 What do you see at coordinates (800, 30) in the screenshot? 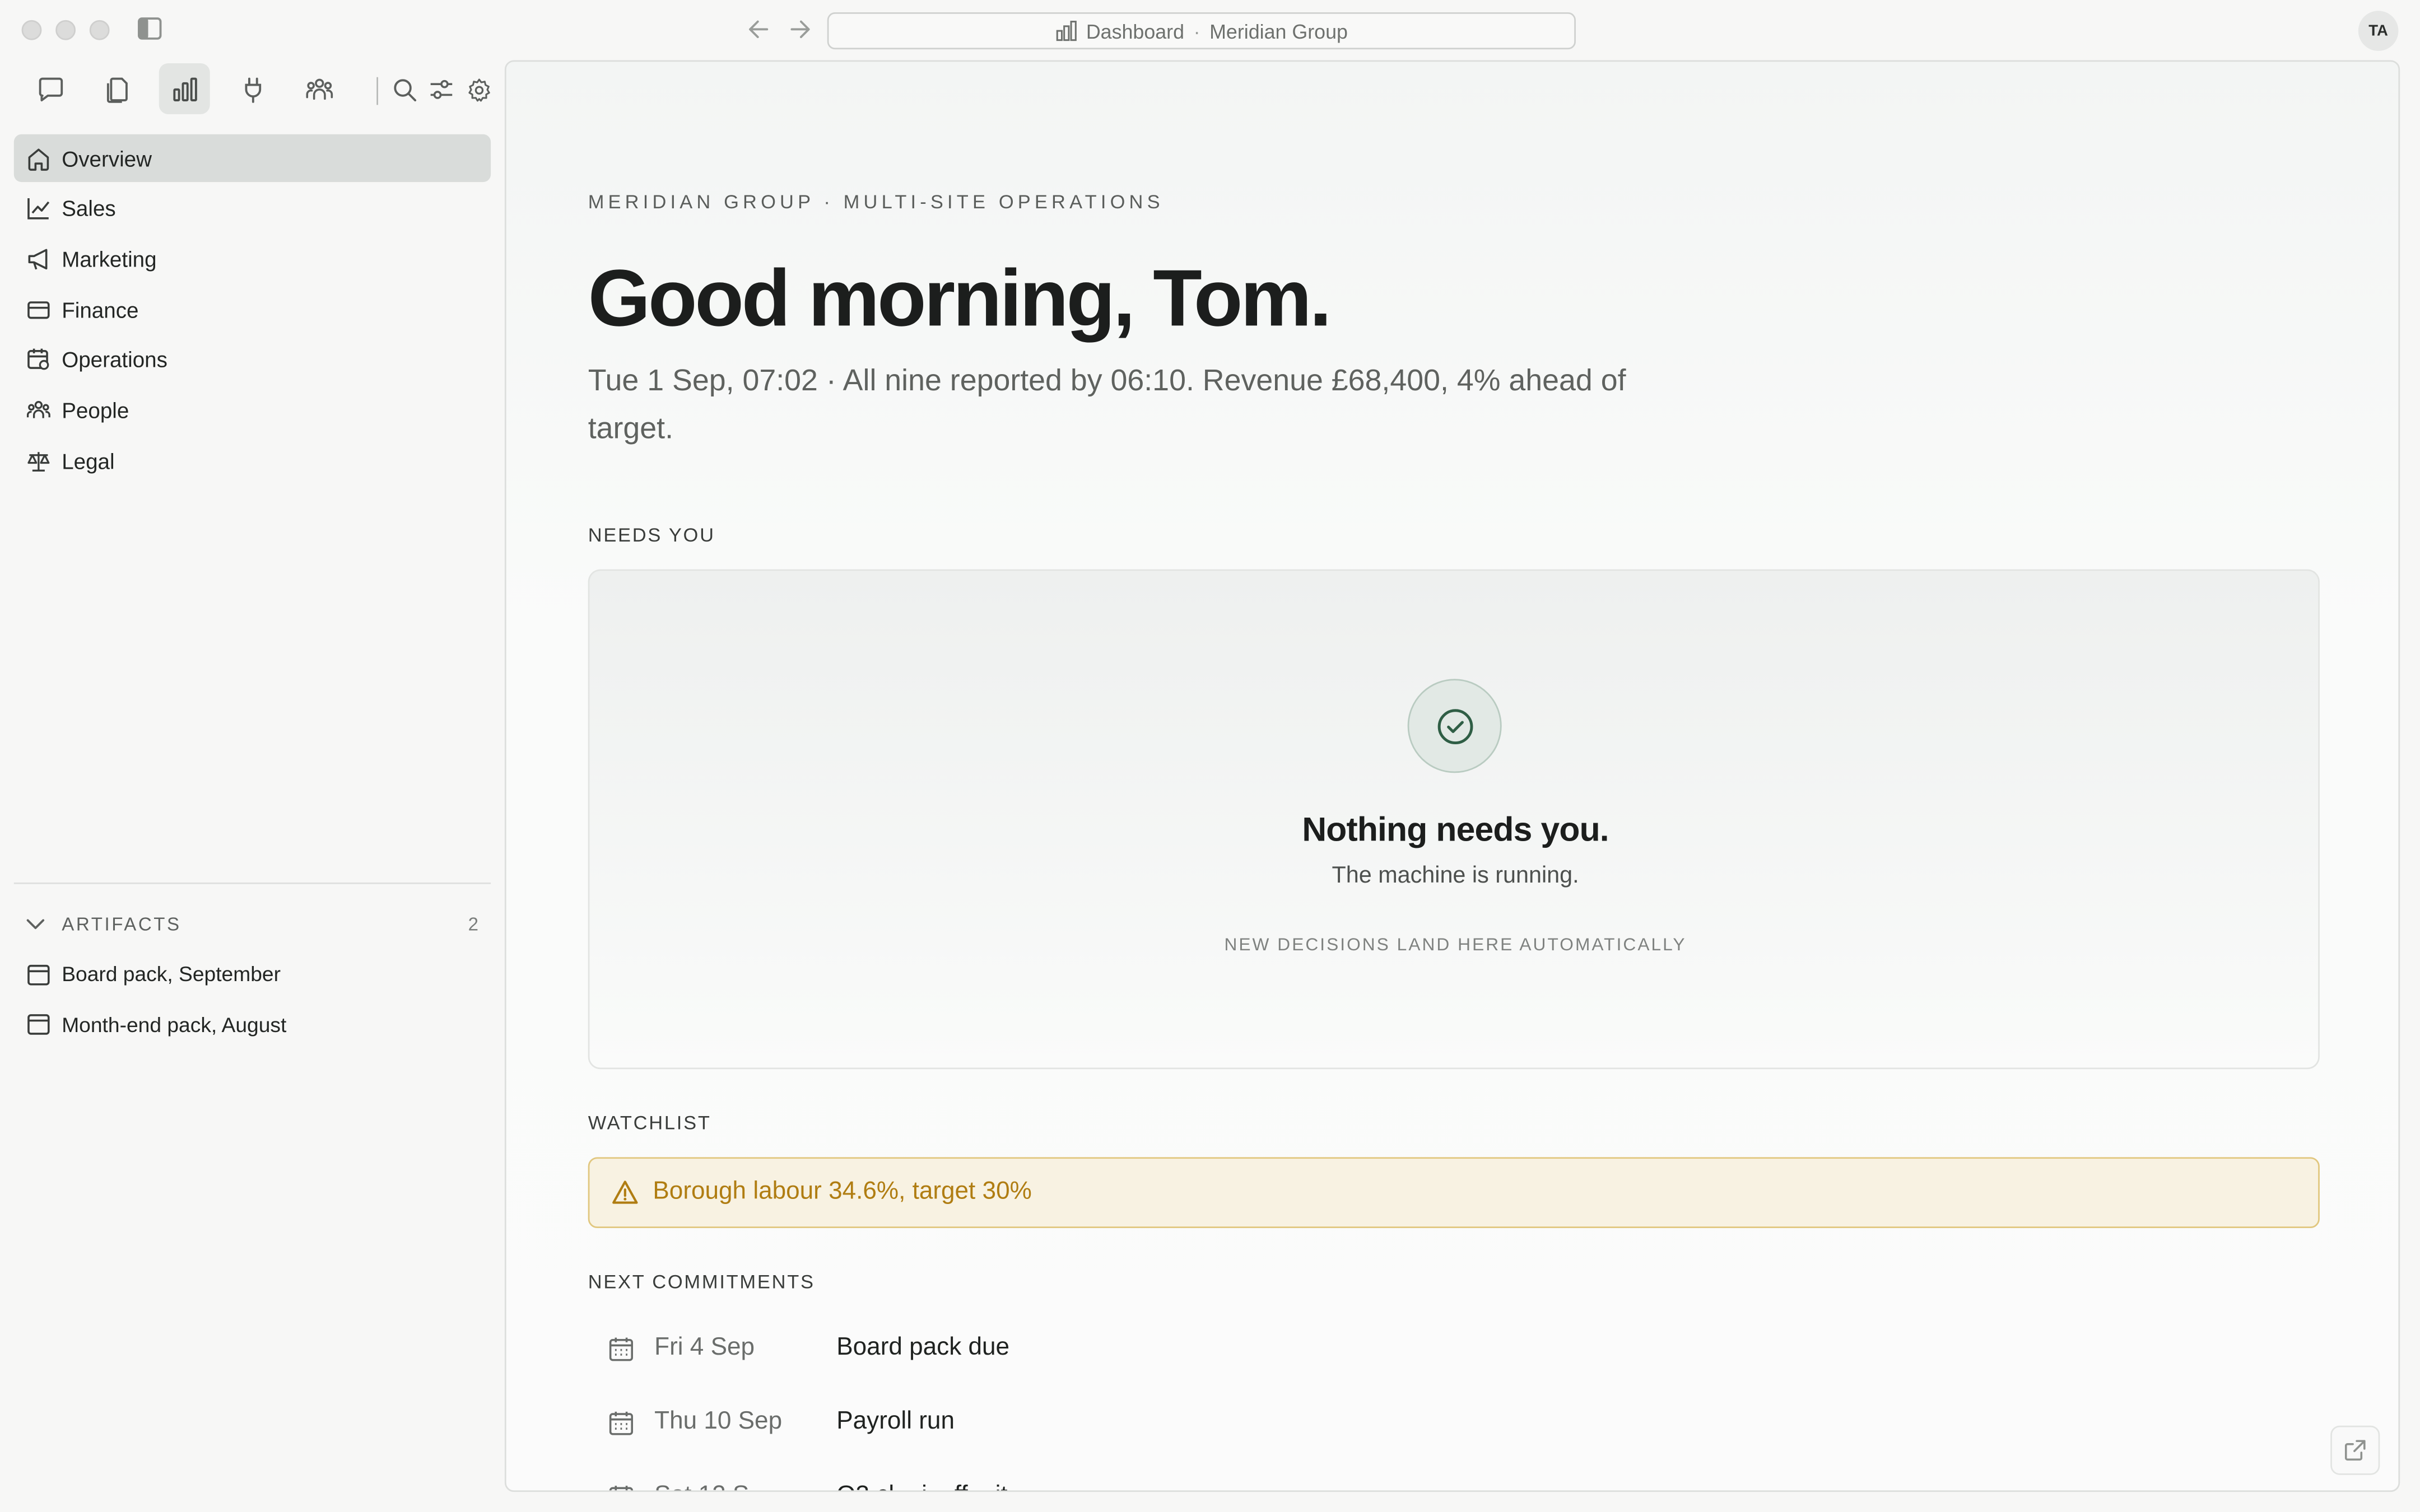
I see `forward-arrow-icon` at bounding box center [800, 30].